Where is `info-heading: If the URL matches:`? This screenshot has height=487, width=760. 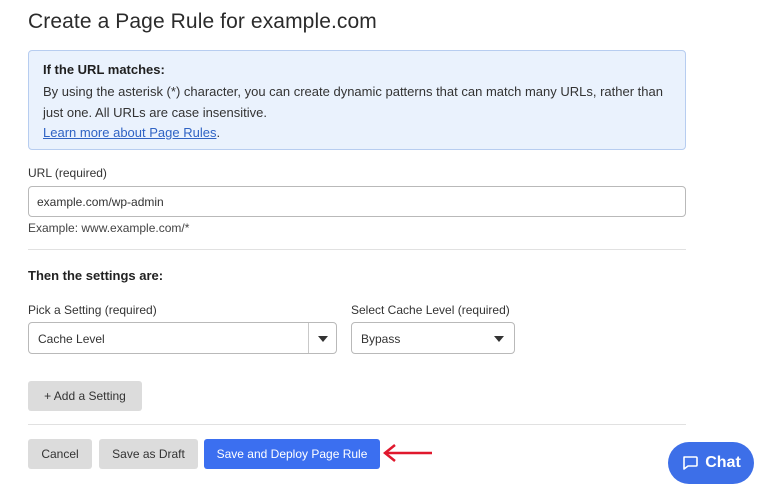
info-heading: If the URL matches: is located at coordinates (104, 69).